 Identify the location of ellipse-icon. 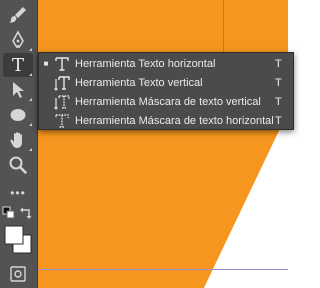
(18, 115).